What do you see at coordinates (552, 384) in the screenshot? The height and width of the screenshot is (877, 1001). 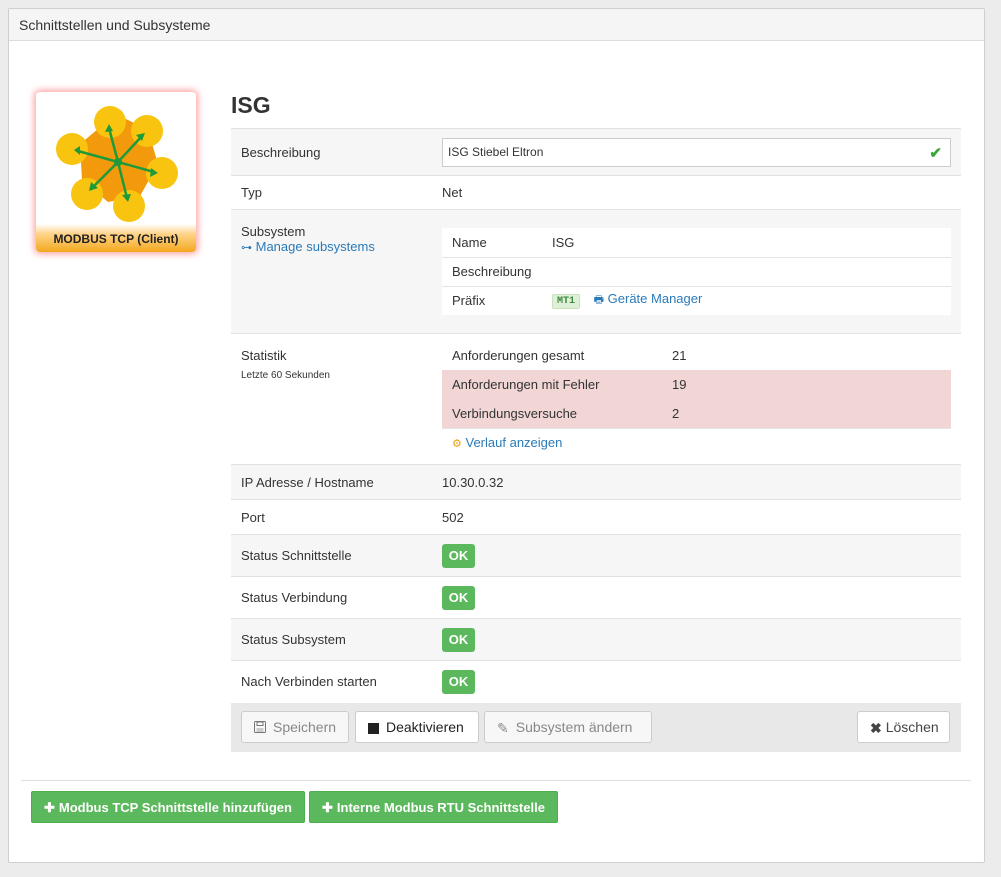 I see `stat-errors-label: Anforderungen mit Fehler` at bounding box center [552, 384].